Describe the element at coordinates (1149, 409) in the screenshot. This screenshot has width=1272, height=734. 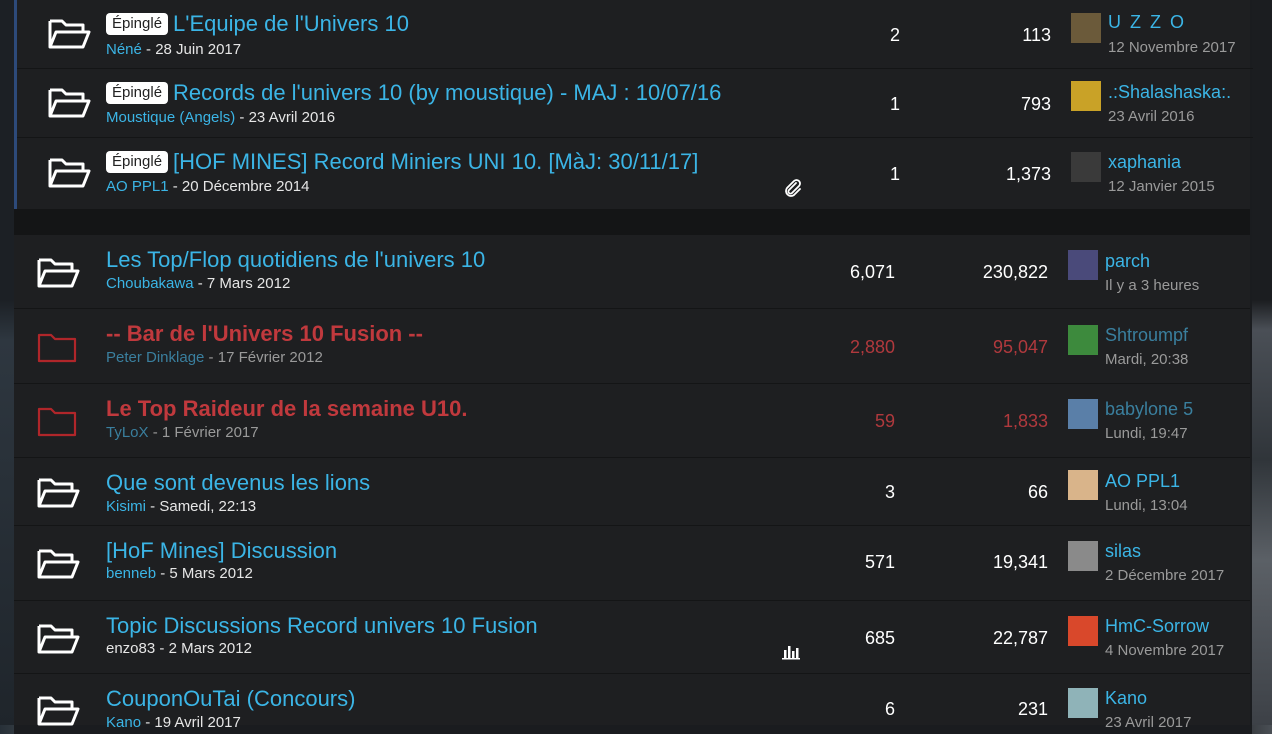
I see `last-poster-link: babylone 5` at that location.